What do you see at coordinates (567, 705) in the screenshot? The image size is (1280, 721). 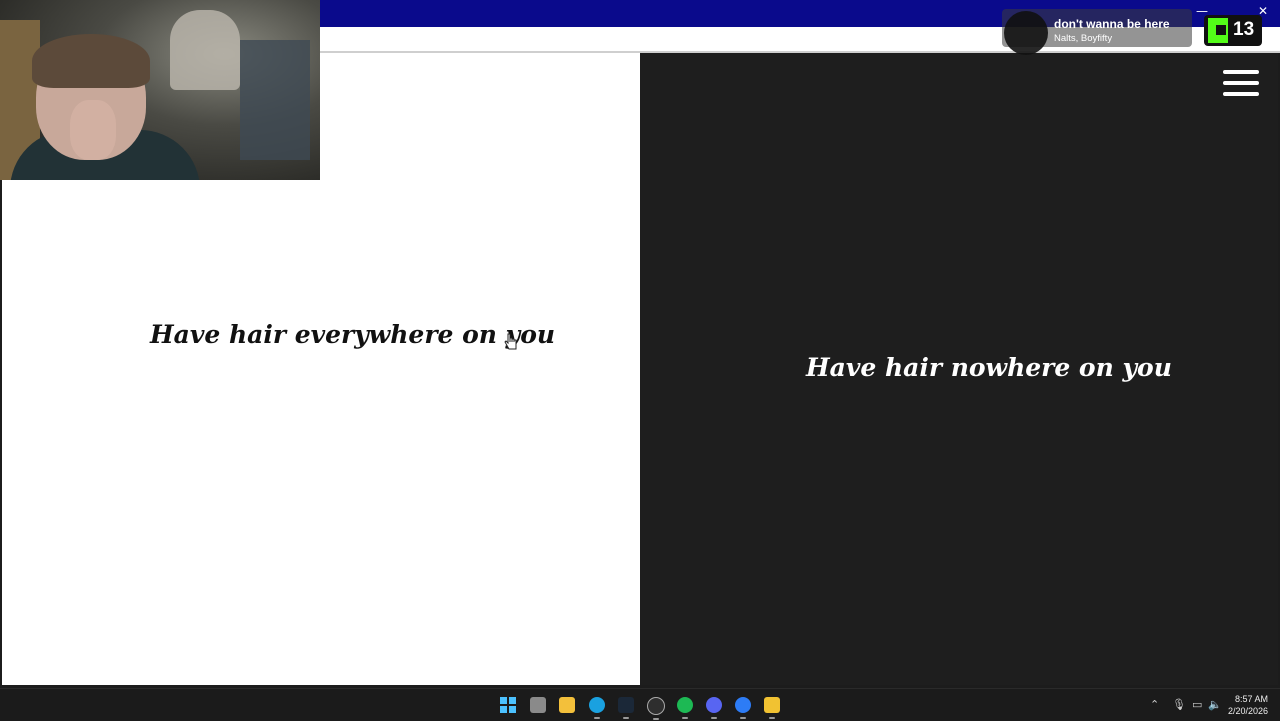 I see `file-explorer-icon` at bounding box center [567, 705].